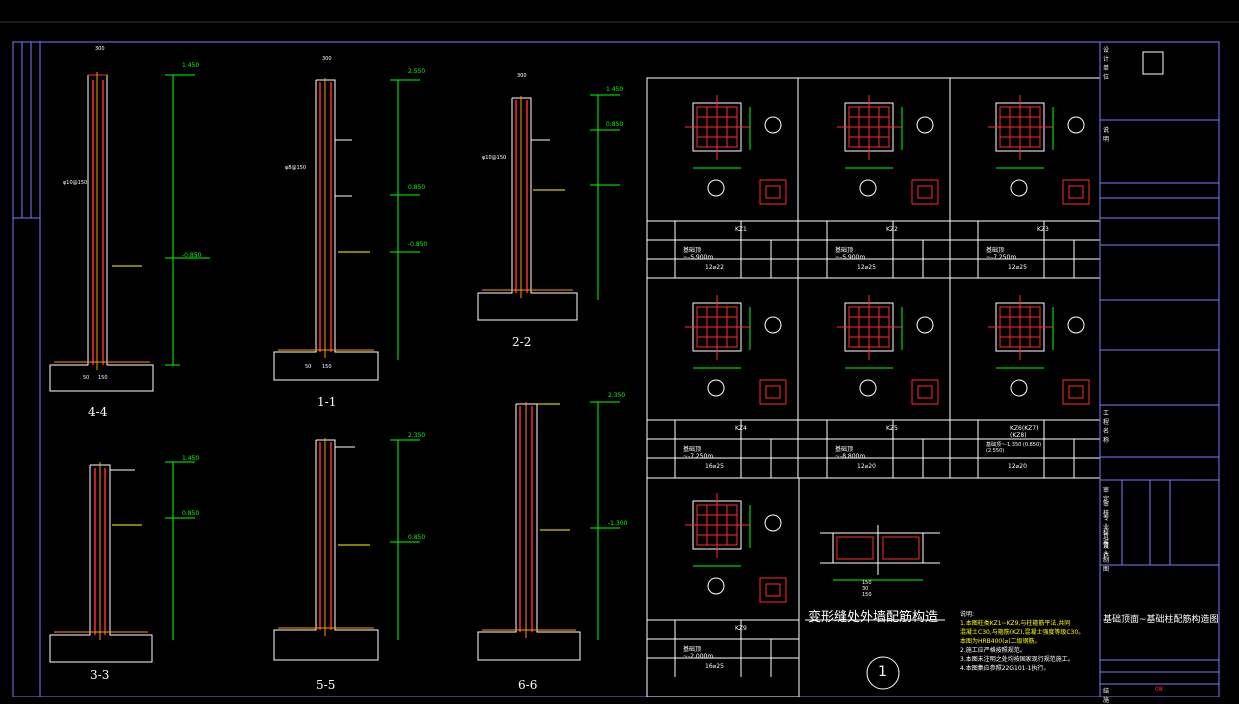  I want to click on col-height: 基础顶~-8.800m, so click(850, 453).